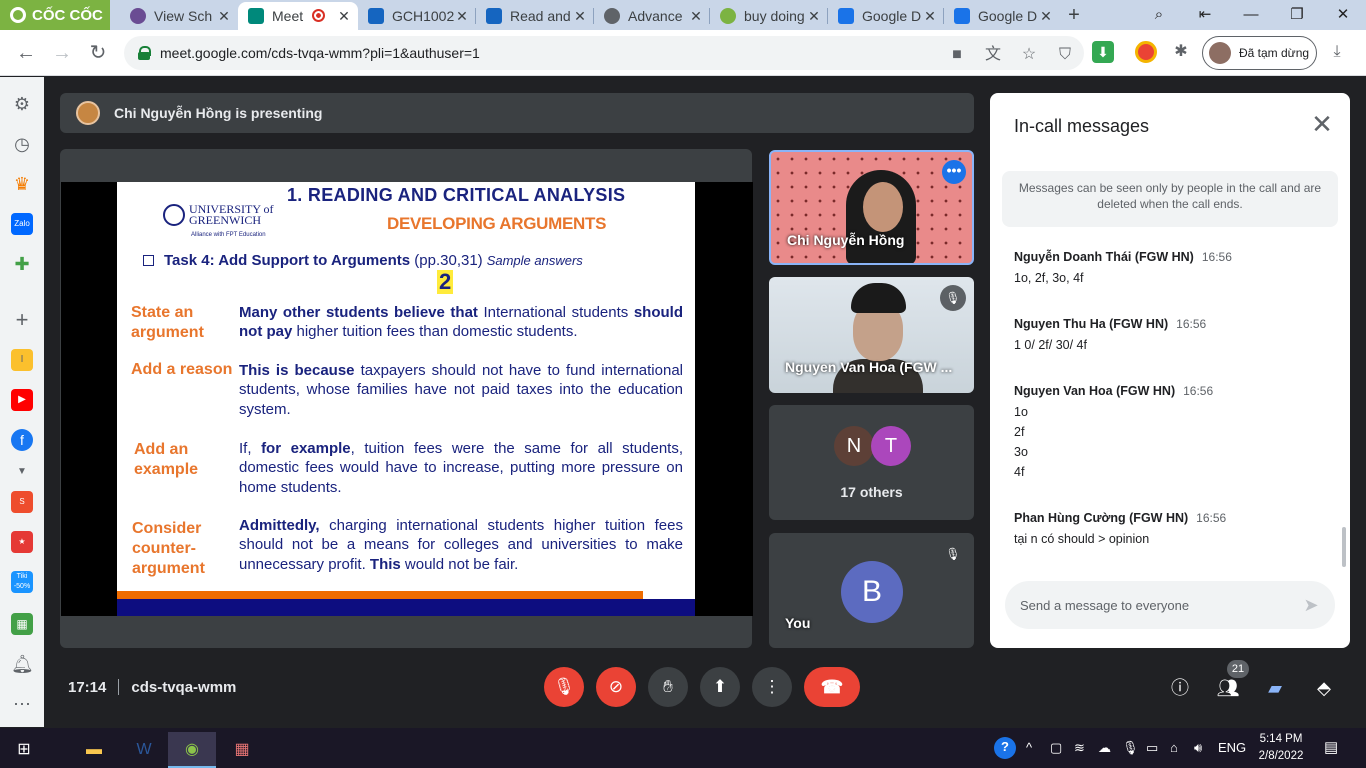  What do you see at coordinates (144, 750) in the screenshot?
I see `word-icon: W` at bounding box center [144, 750].